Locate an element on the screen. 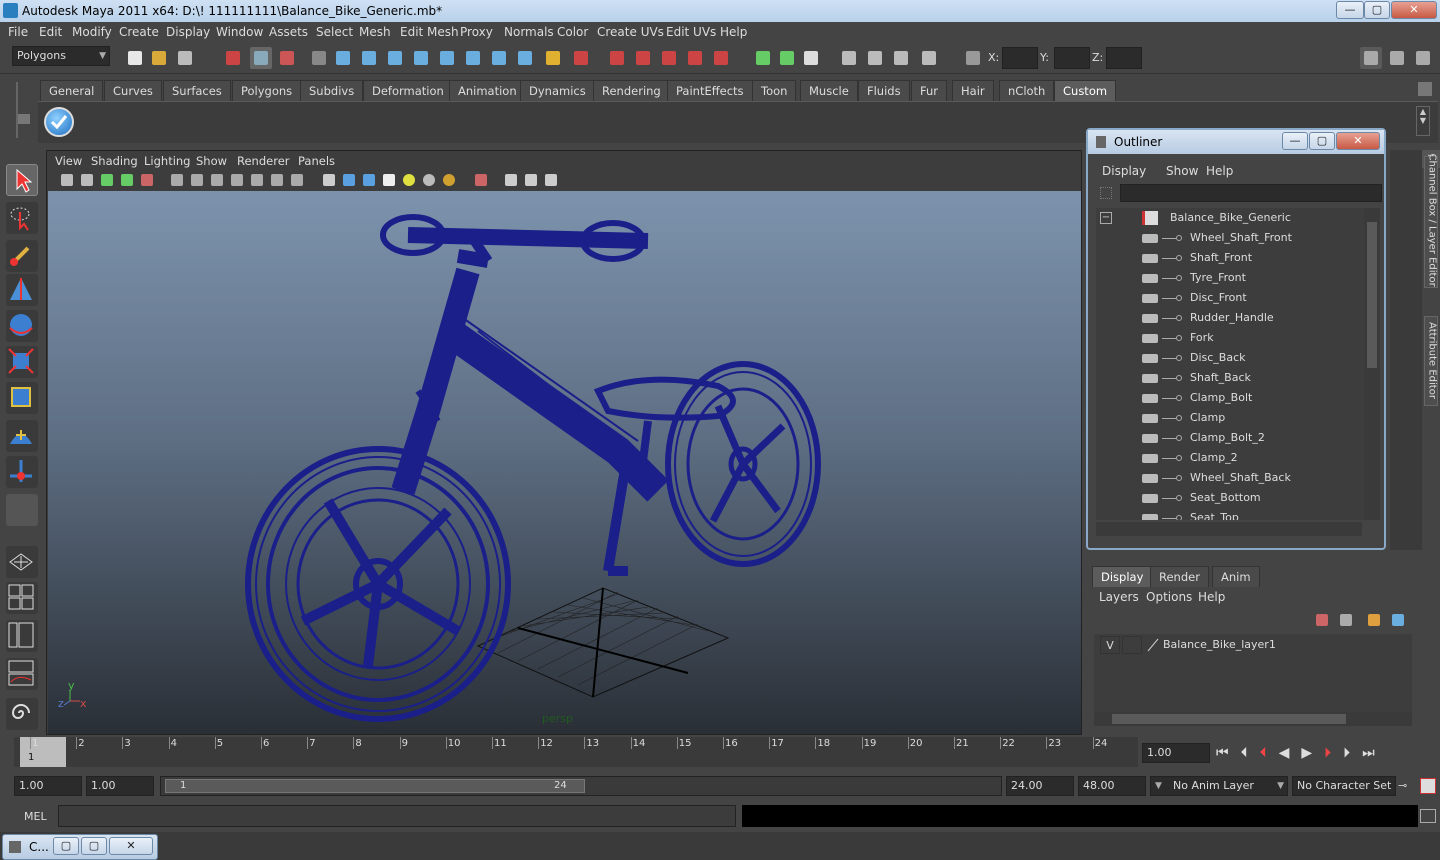 This screenshot has height=860, width=1440. maximize-minimized-button: ▢ is located at coordinates (94, 846).